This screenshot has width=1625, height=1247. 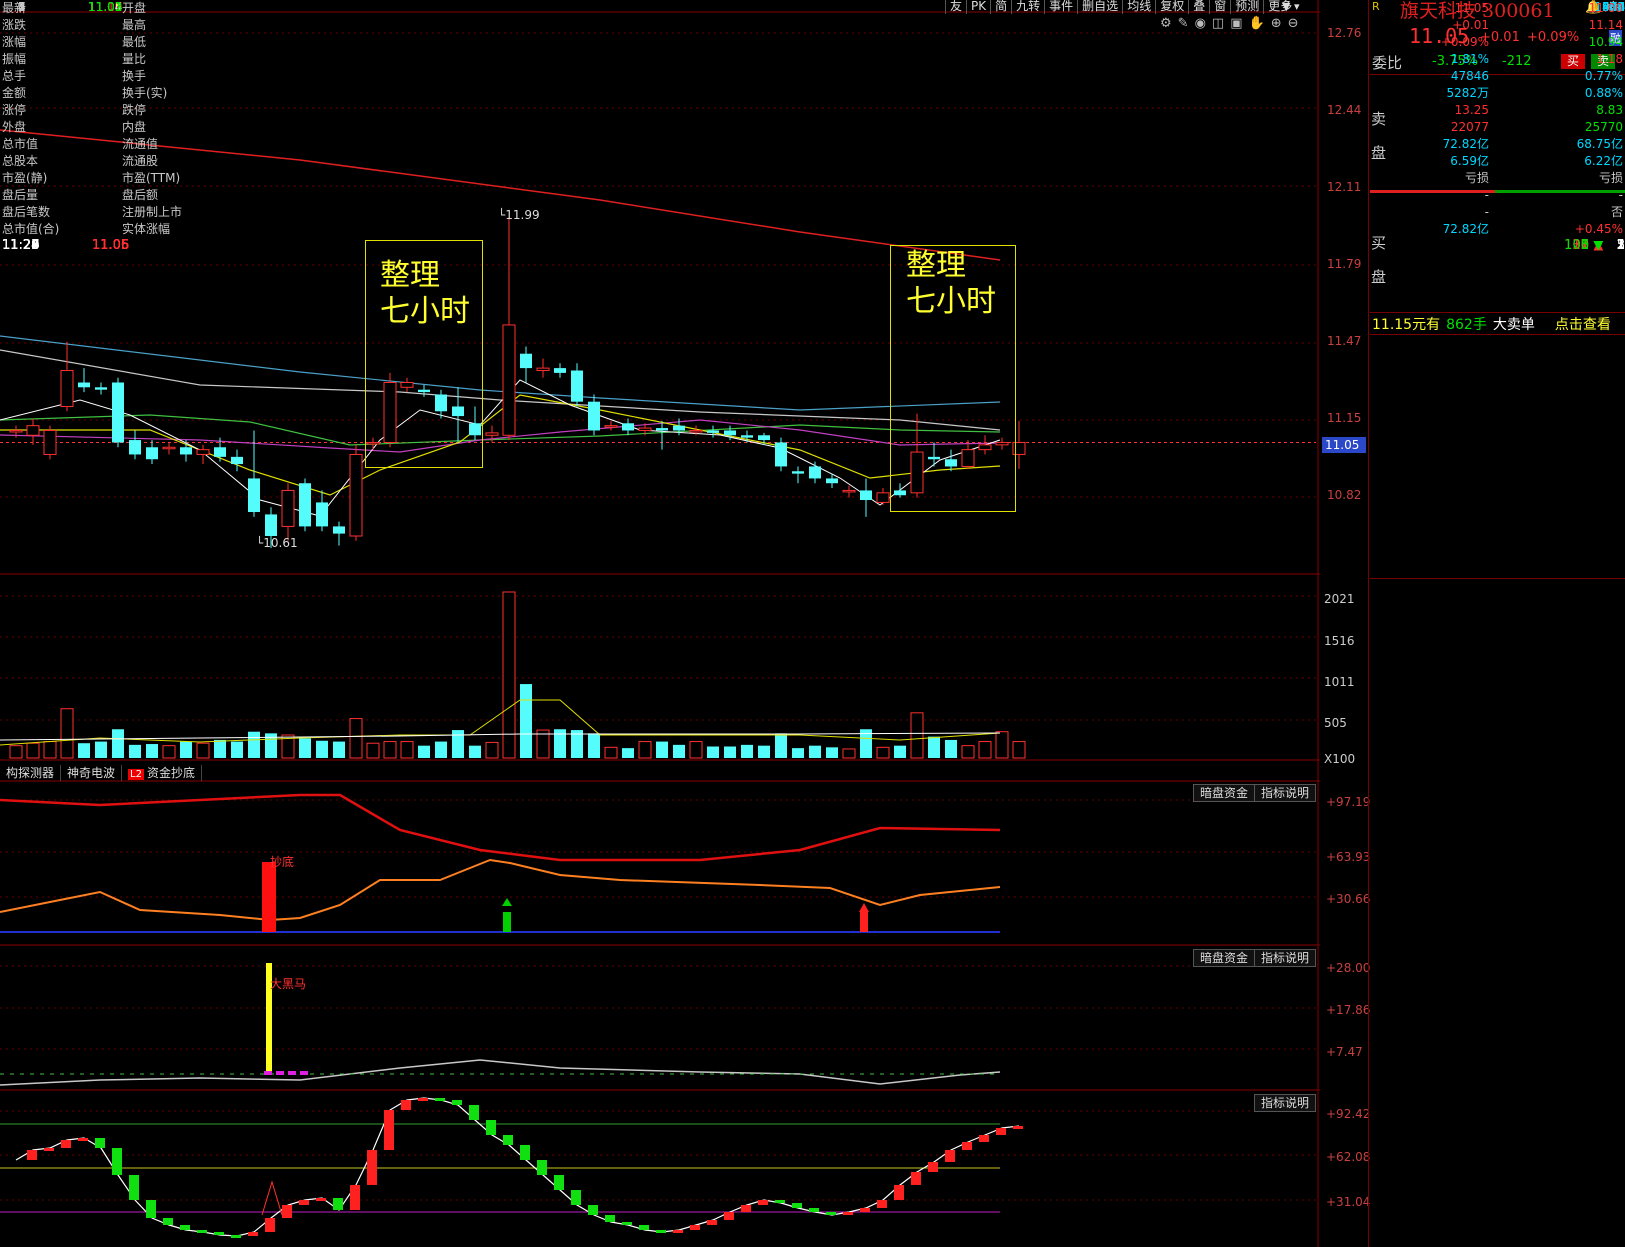 What do you see at coordinates (1344, 33) in the screenshot?
I see `price-tick-label: 12.76` at bounding box center [1344, 33].